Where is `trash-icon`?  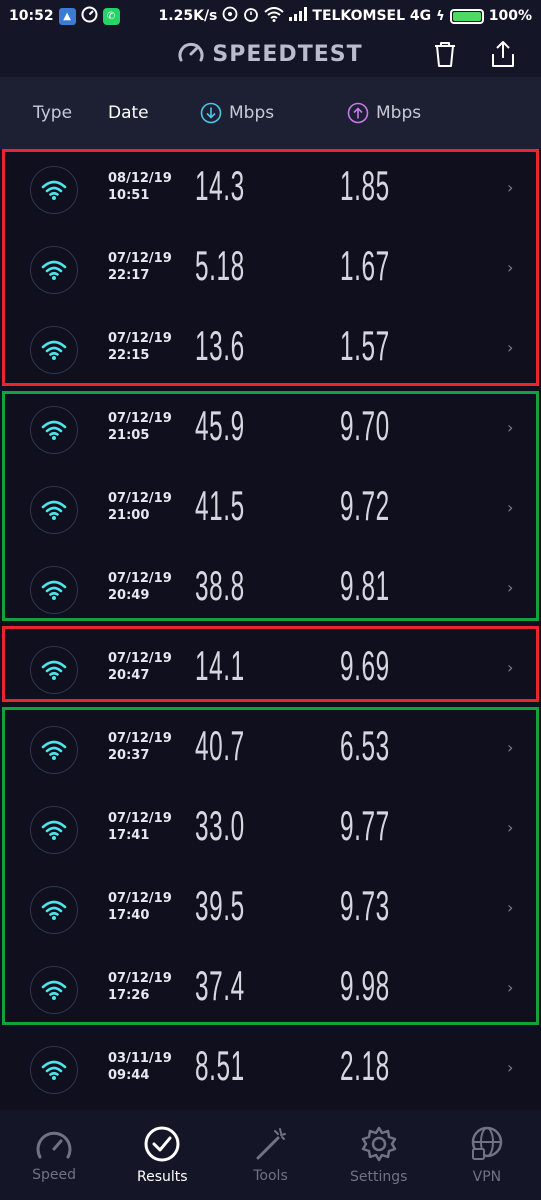
trash-icon is located at coordinates (445, 54).